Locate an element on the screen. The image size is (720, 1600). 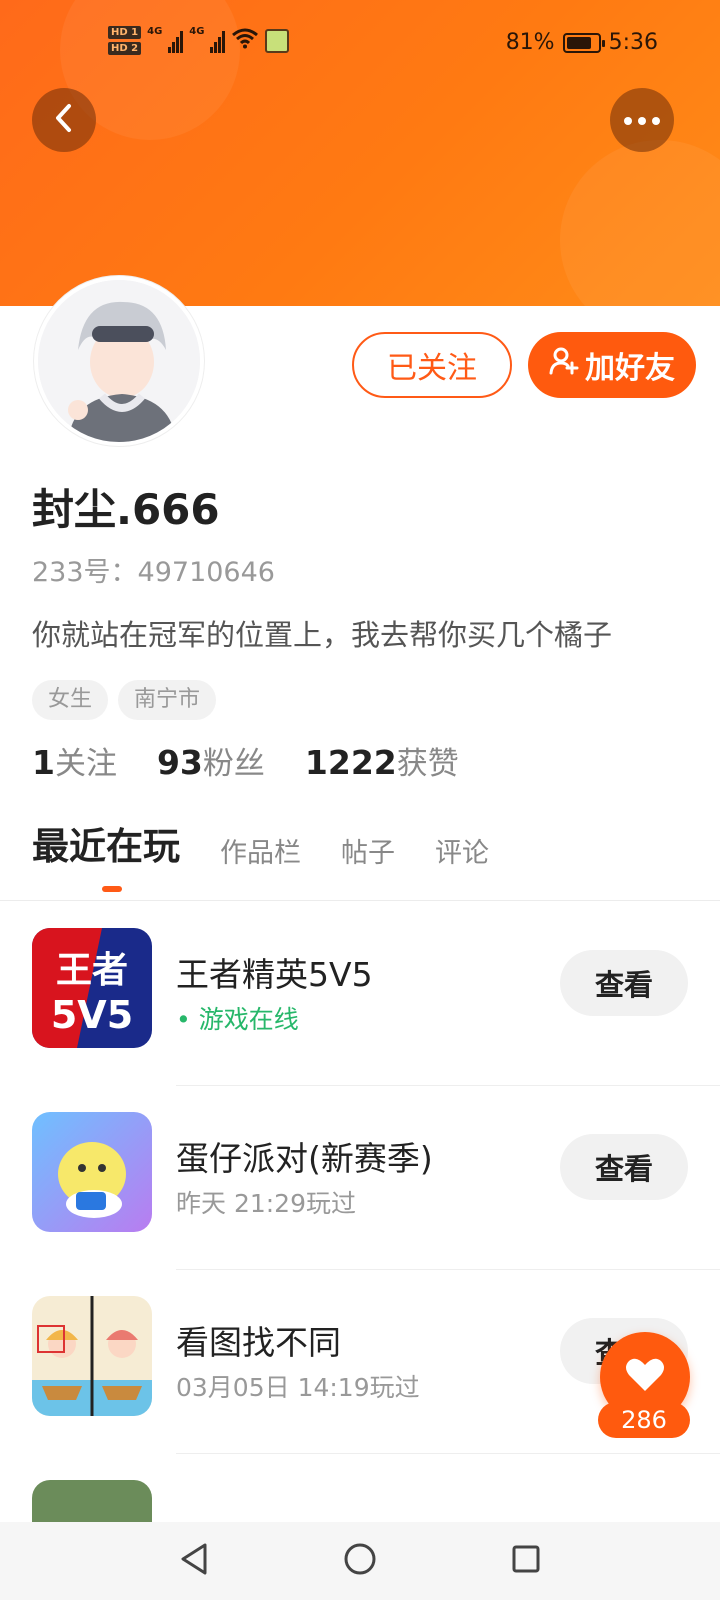
avatar is located at coordinates (119, 361).